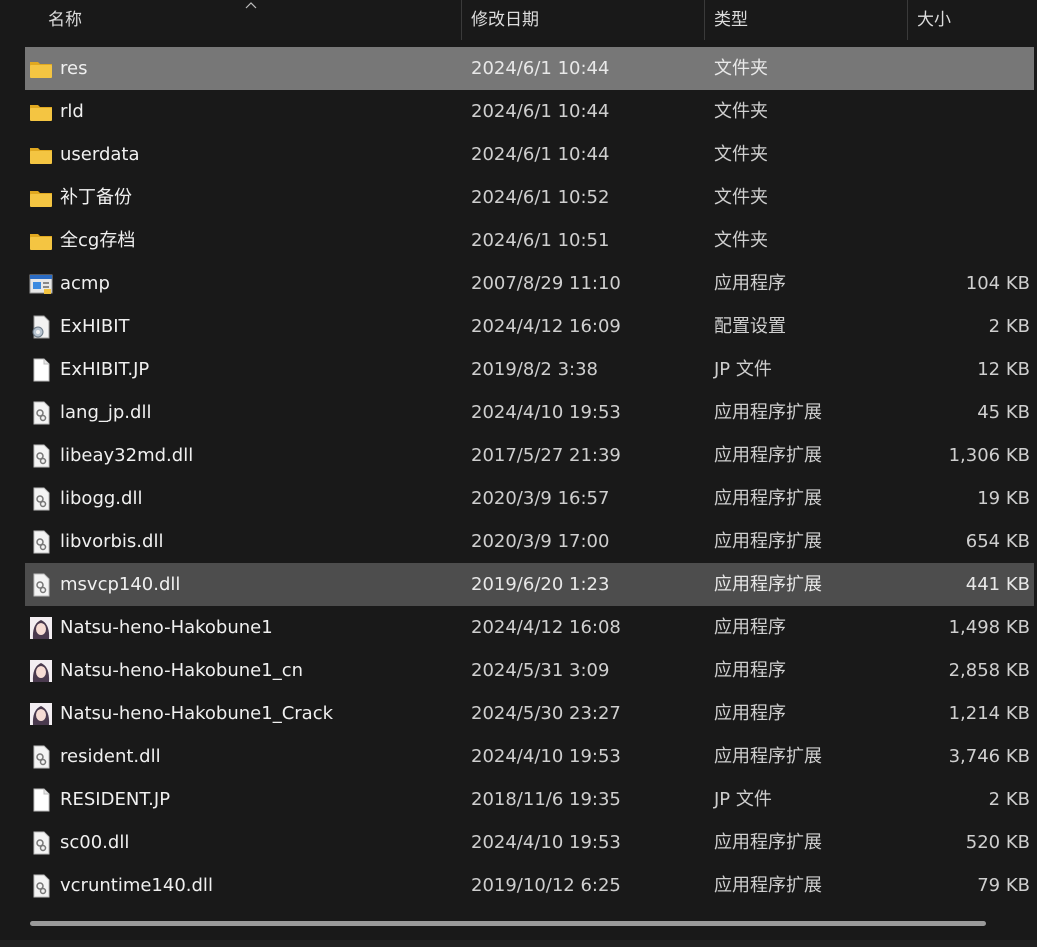  What do you see at coordinates (98, 240) in the screenshot?
I see `file-name: 全cg存档` at bounding box center [98, 240].